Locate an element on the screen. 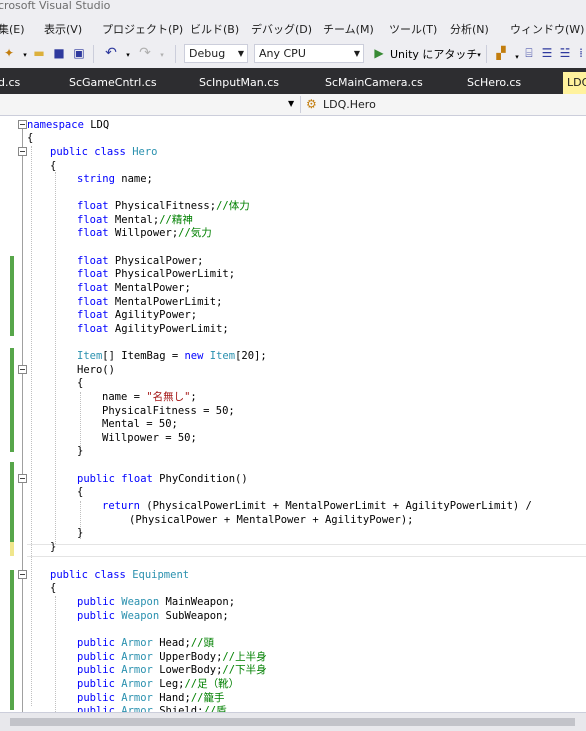 This screenshot has width=586, height=731. code-line: public Armor Shield;//盾 is located at coordinates (152, 708).